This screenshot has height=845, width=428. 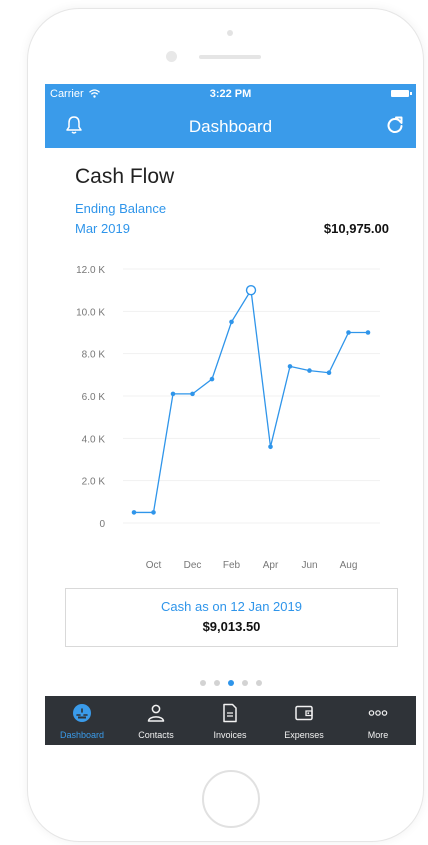 I want to click on contacts-icon, so click(x=156, y=713).